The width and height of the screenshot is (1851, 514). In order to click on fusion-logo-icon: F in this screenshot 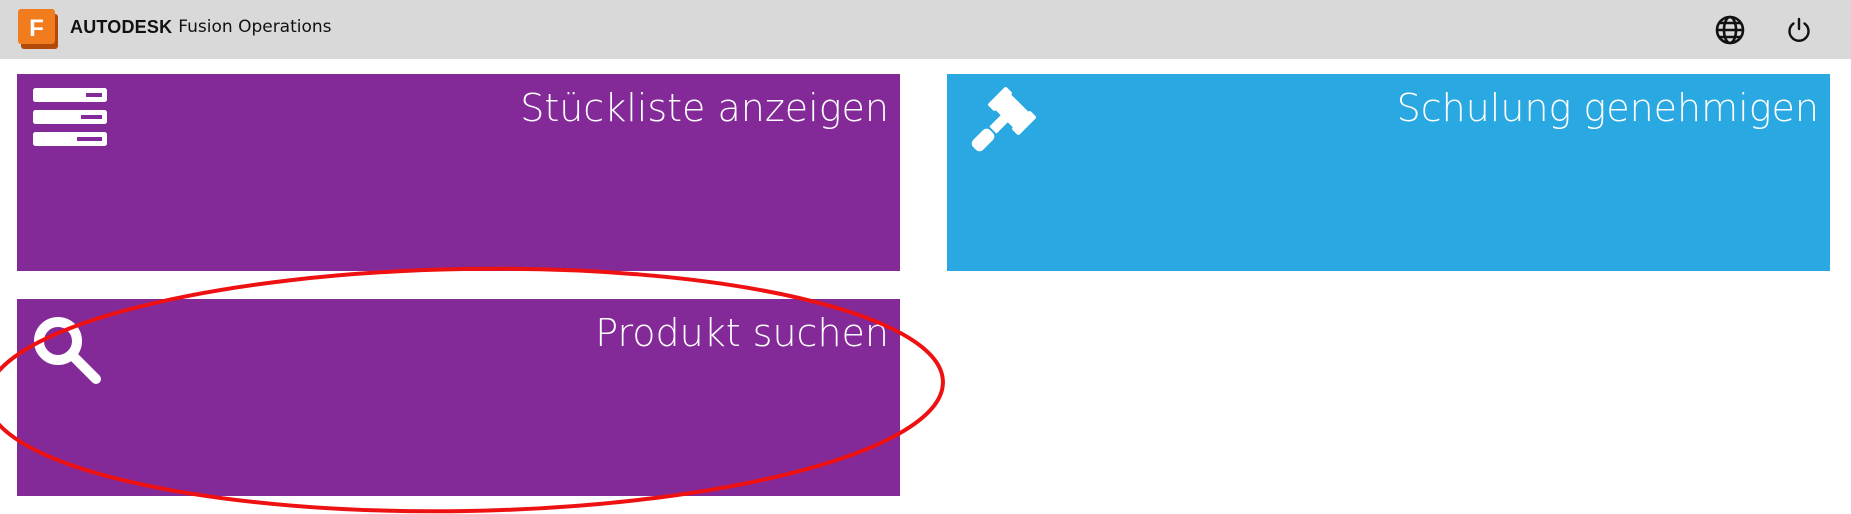, I will do `click(38, 29)`.